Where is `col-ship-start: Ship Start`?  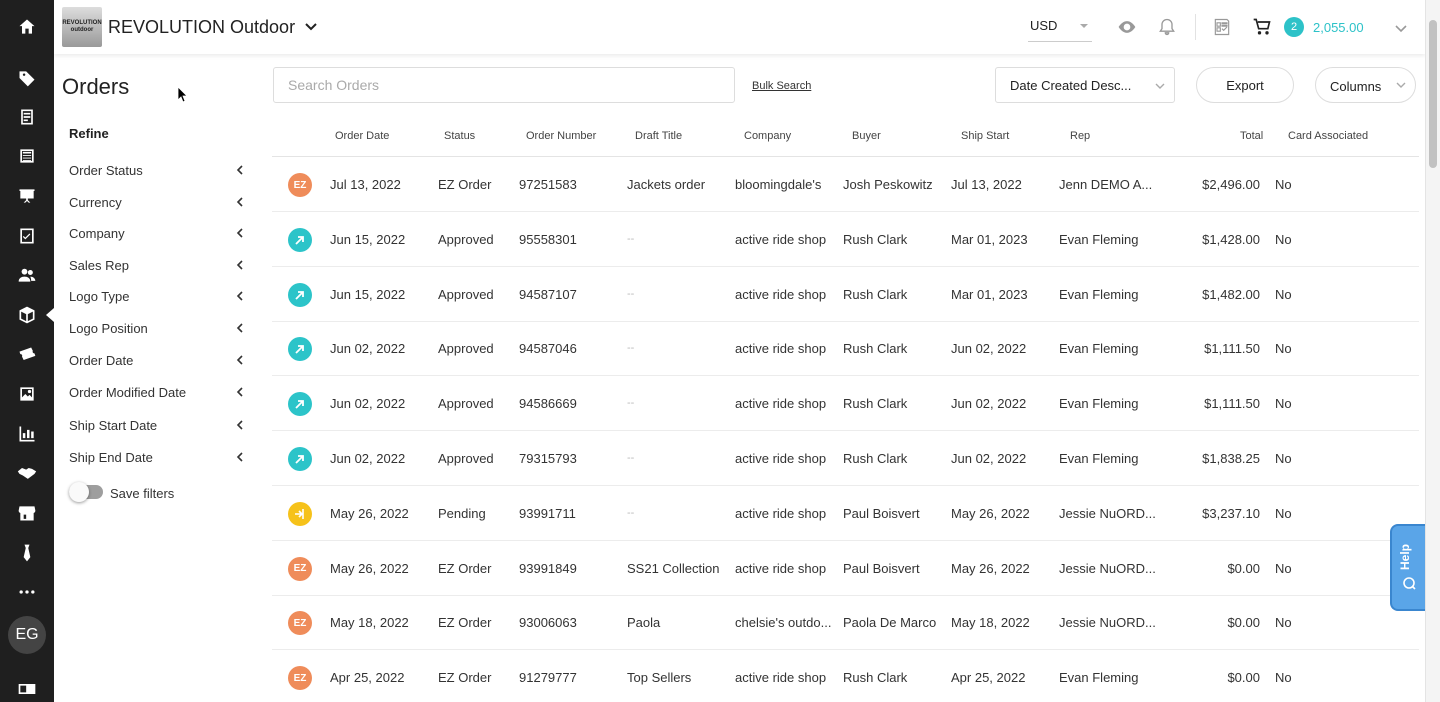
col-ship-start: Ship Start is located at coordinates (985, 136).